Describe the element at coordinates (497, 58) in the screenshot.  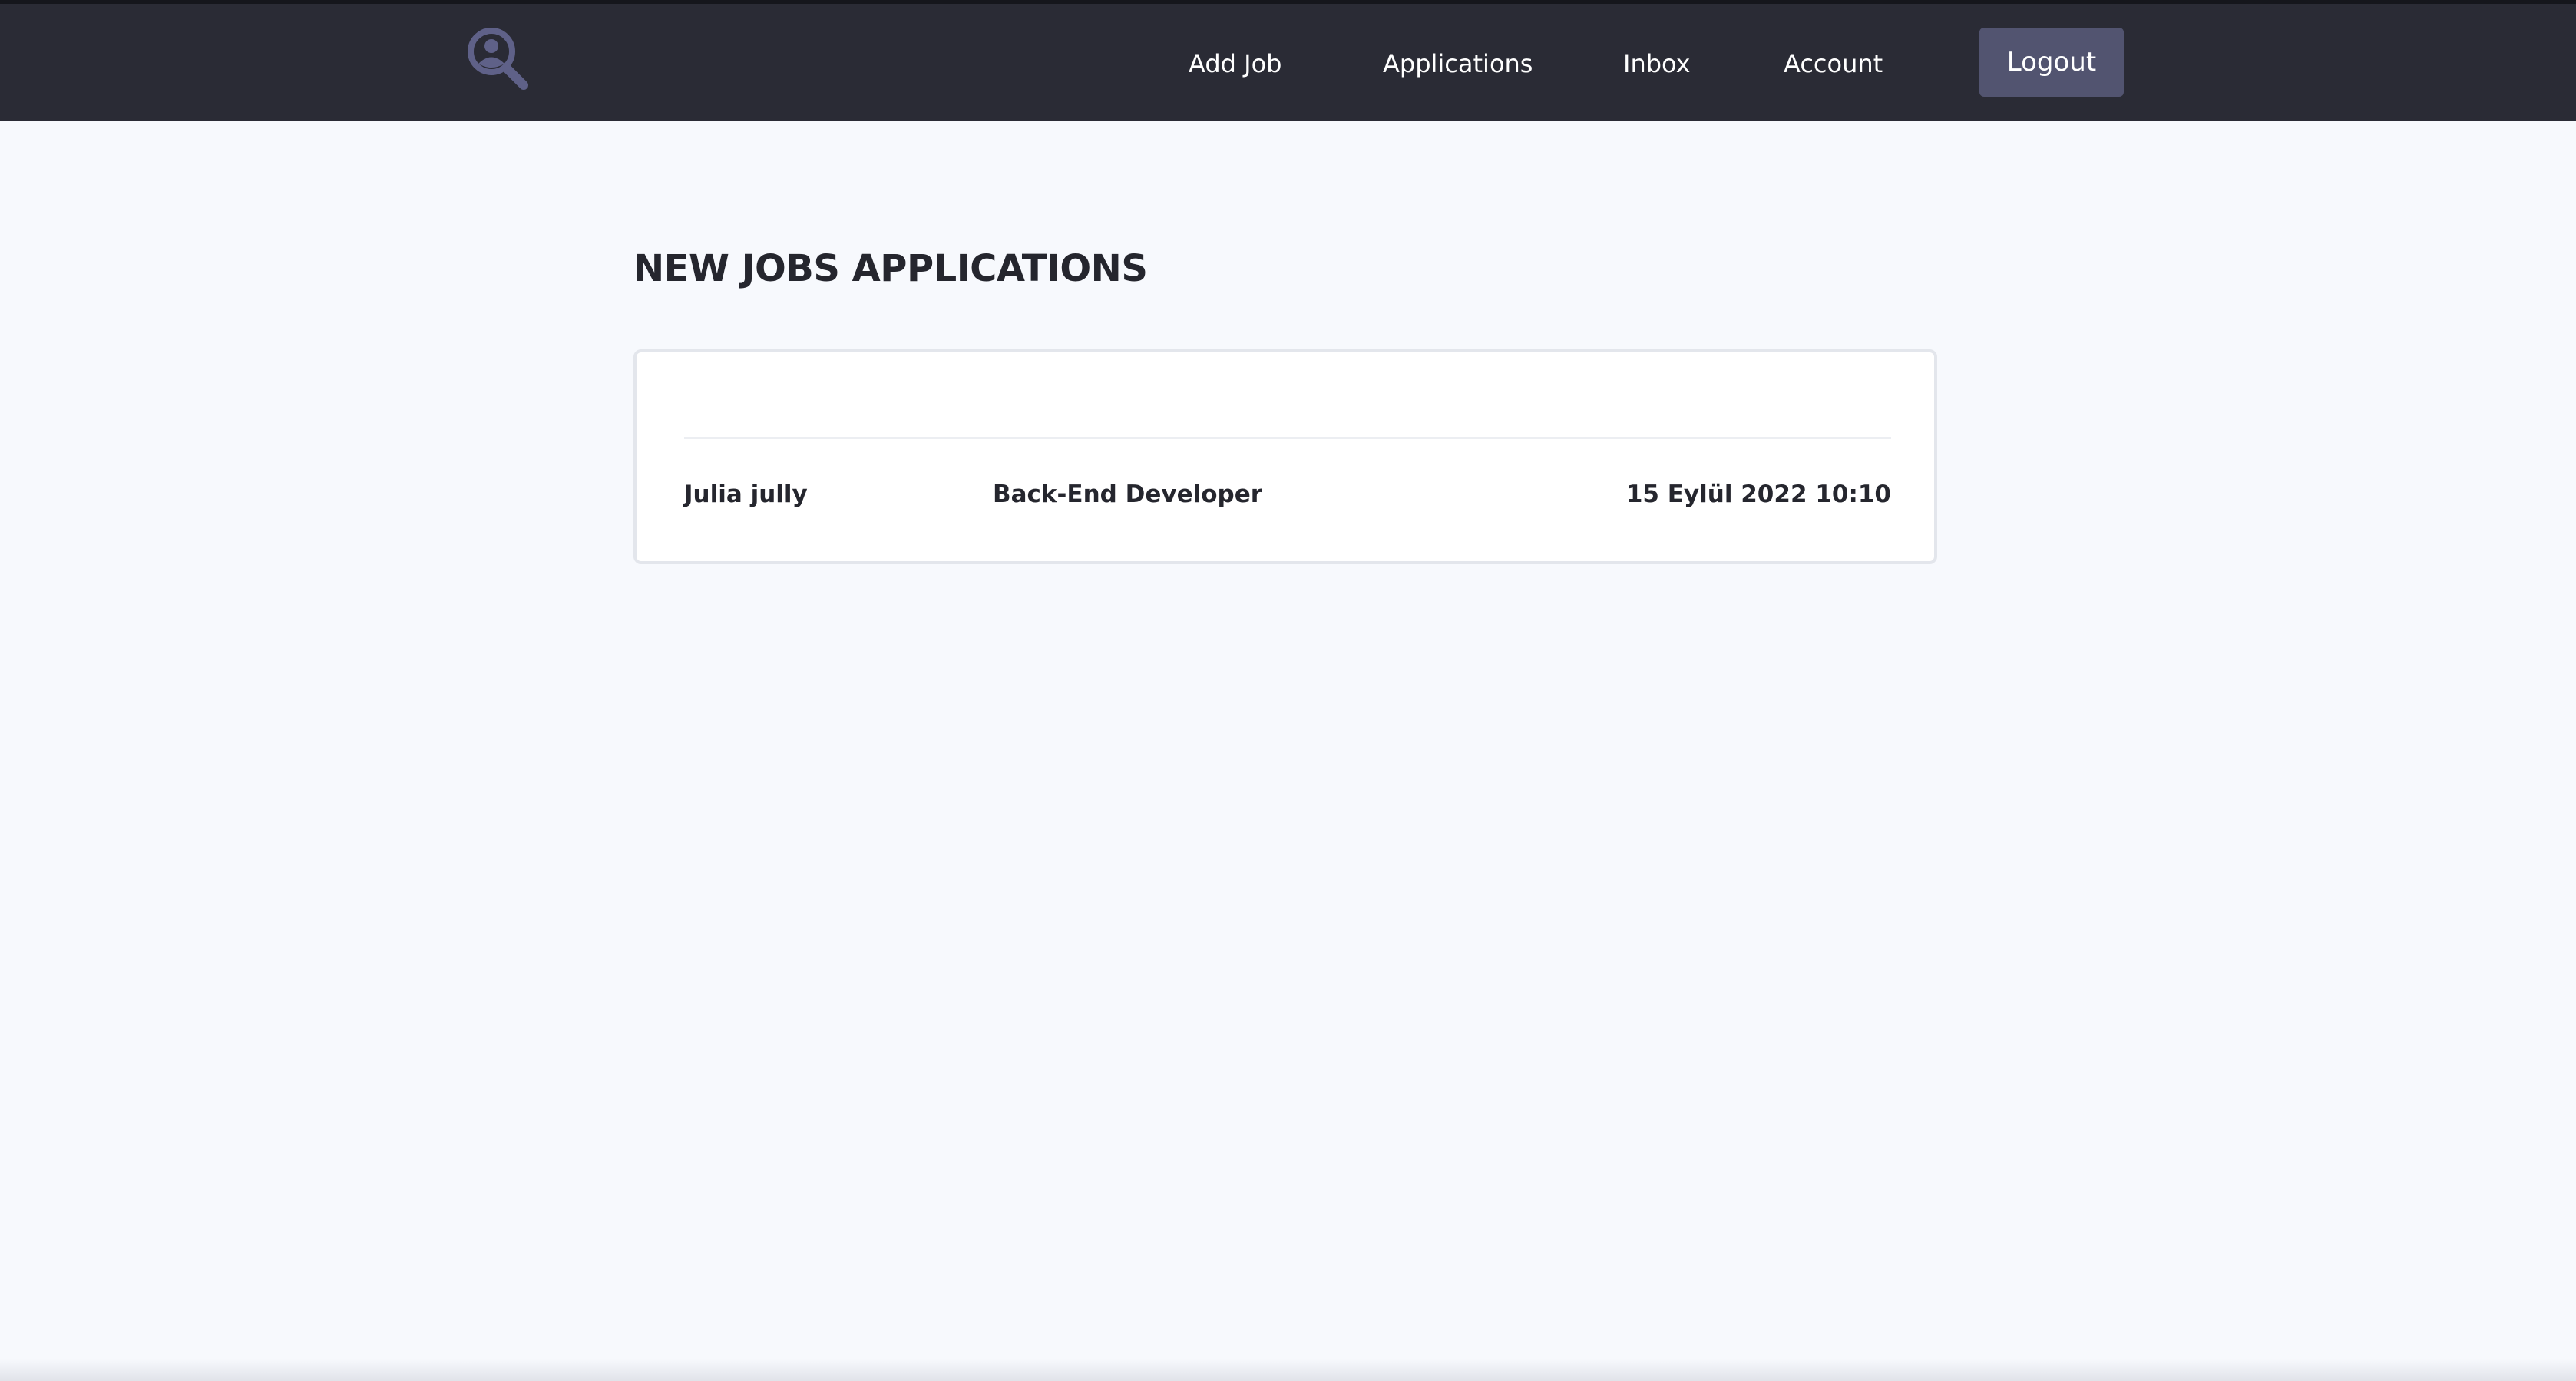
I see `search-user-icon` at that location.